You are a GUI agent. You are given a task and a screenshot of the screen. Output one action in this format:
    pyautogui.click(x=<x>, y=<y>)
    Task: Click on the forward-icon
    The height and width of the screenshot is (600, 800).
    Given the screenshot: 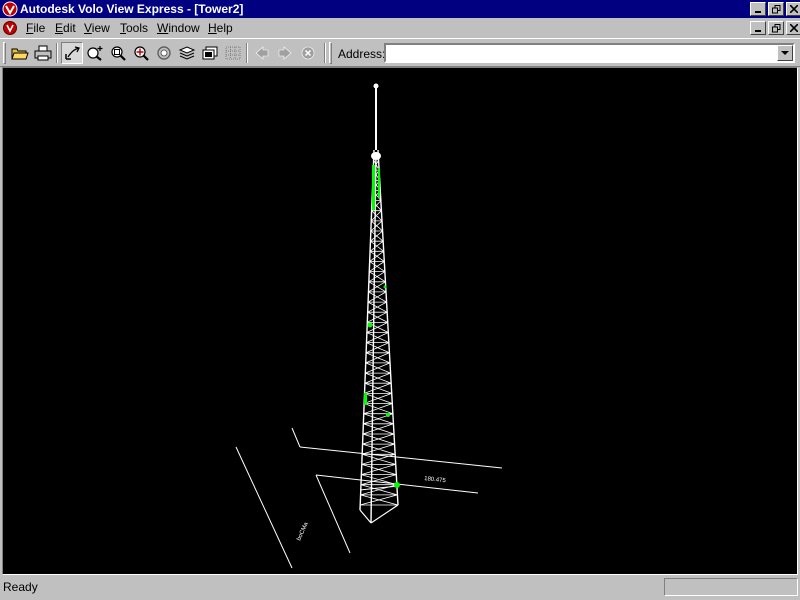 What is the action you would take?
    pyautogui.click(x=285, y=53)
    